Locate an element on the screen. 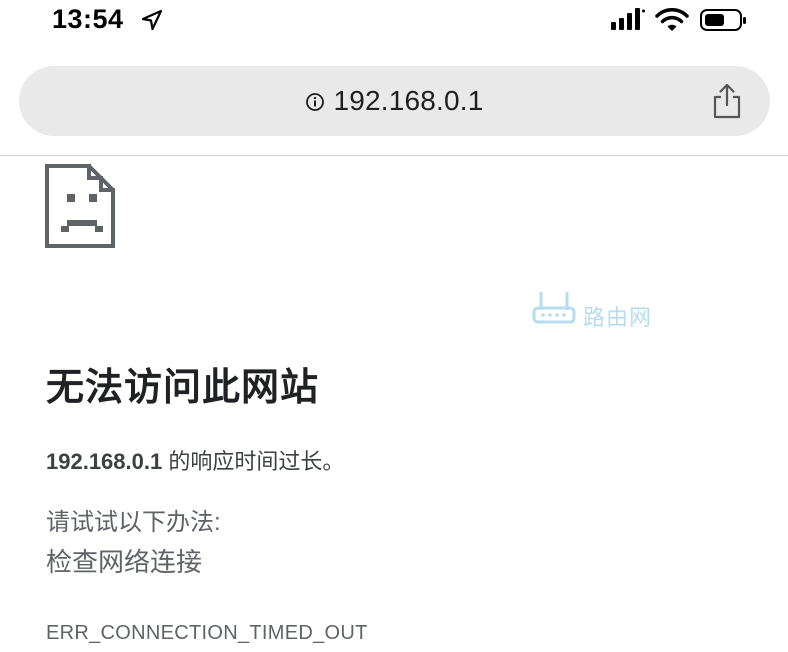 The image size is (788, 652). battery-icon is located at coordinates (724, 22).